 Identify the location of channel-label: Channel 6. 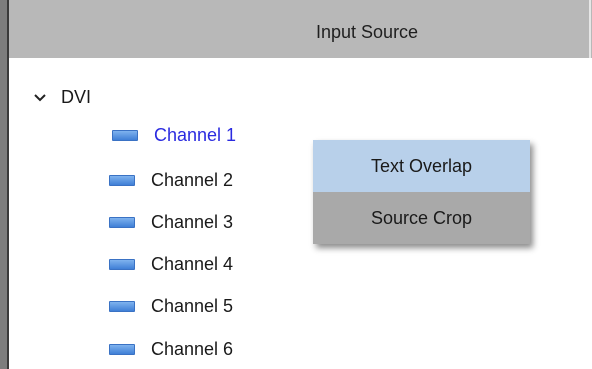
(192, 348).